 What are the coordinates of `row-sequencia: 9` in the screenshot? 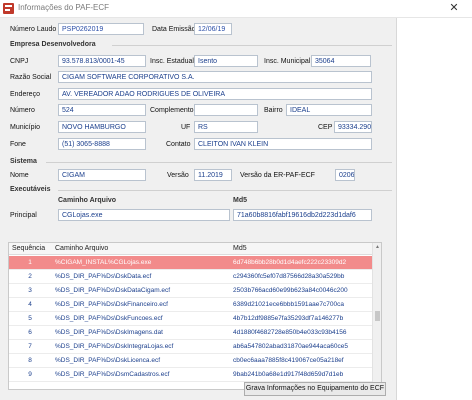 It's located at (30, 374).